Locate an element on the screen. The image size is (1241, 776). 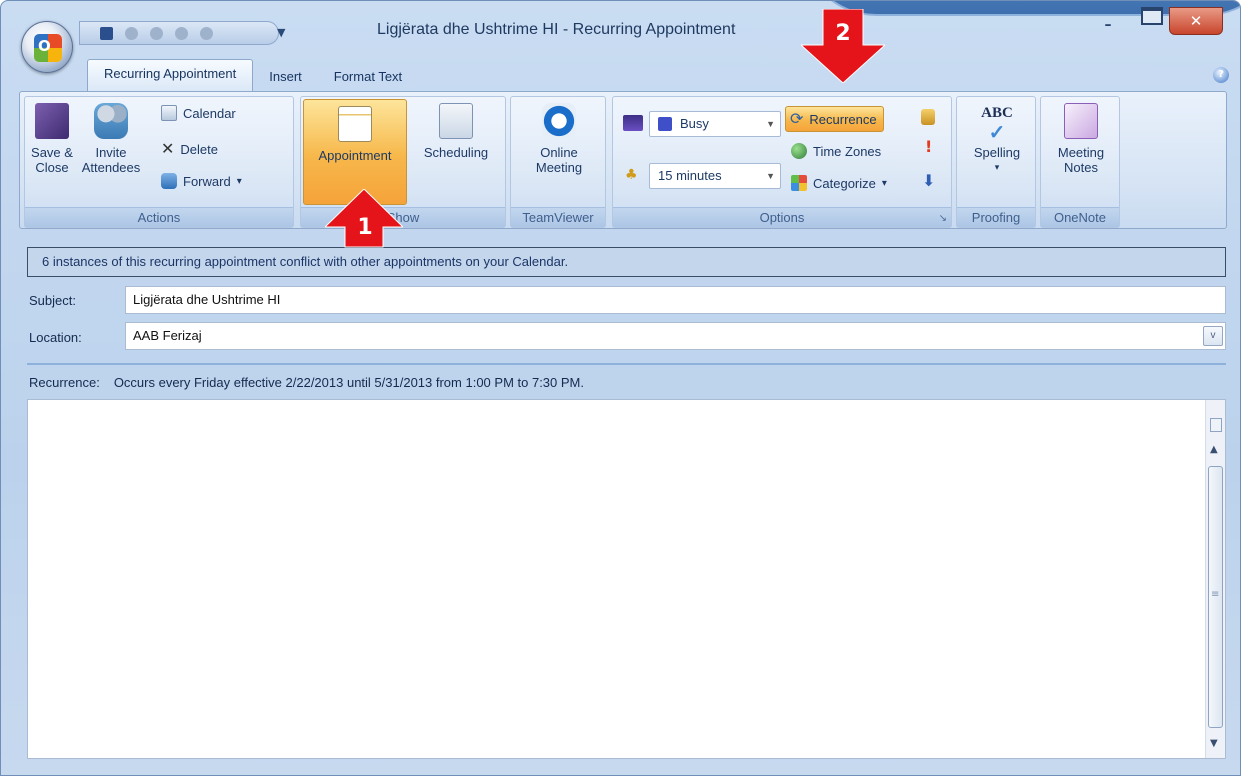
group-options-label: Options is located at coordinates (782, 217).